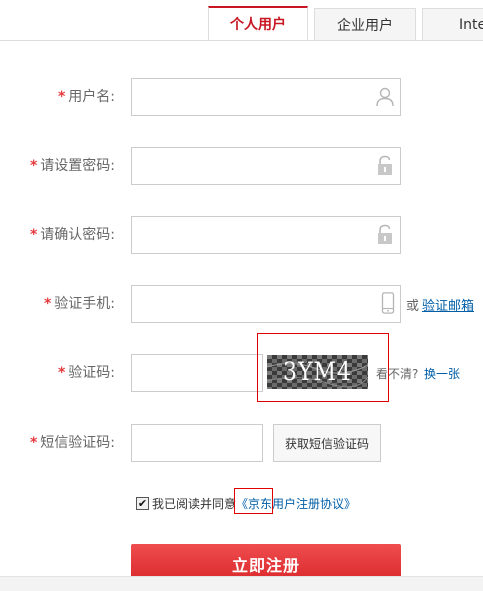 This screenshot has width=483, height=591. Describe the element at coordinates (397, 374) in the screenshot. I see `captcha-unclear-text: 看不清?` at that location.